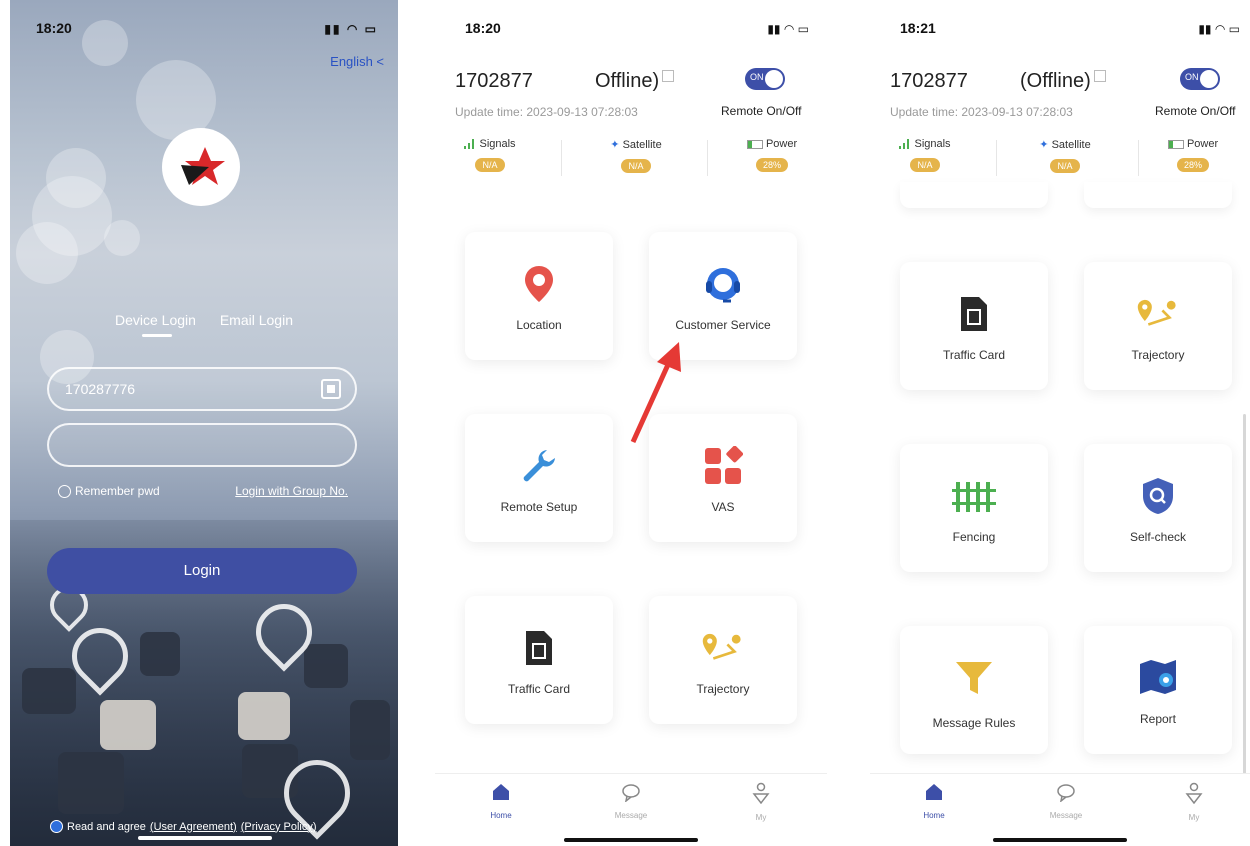 The width and height of the screenshot is (1250, 846). I want to click on apps-icon, so click(724, 465).